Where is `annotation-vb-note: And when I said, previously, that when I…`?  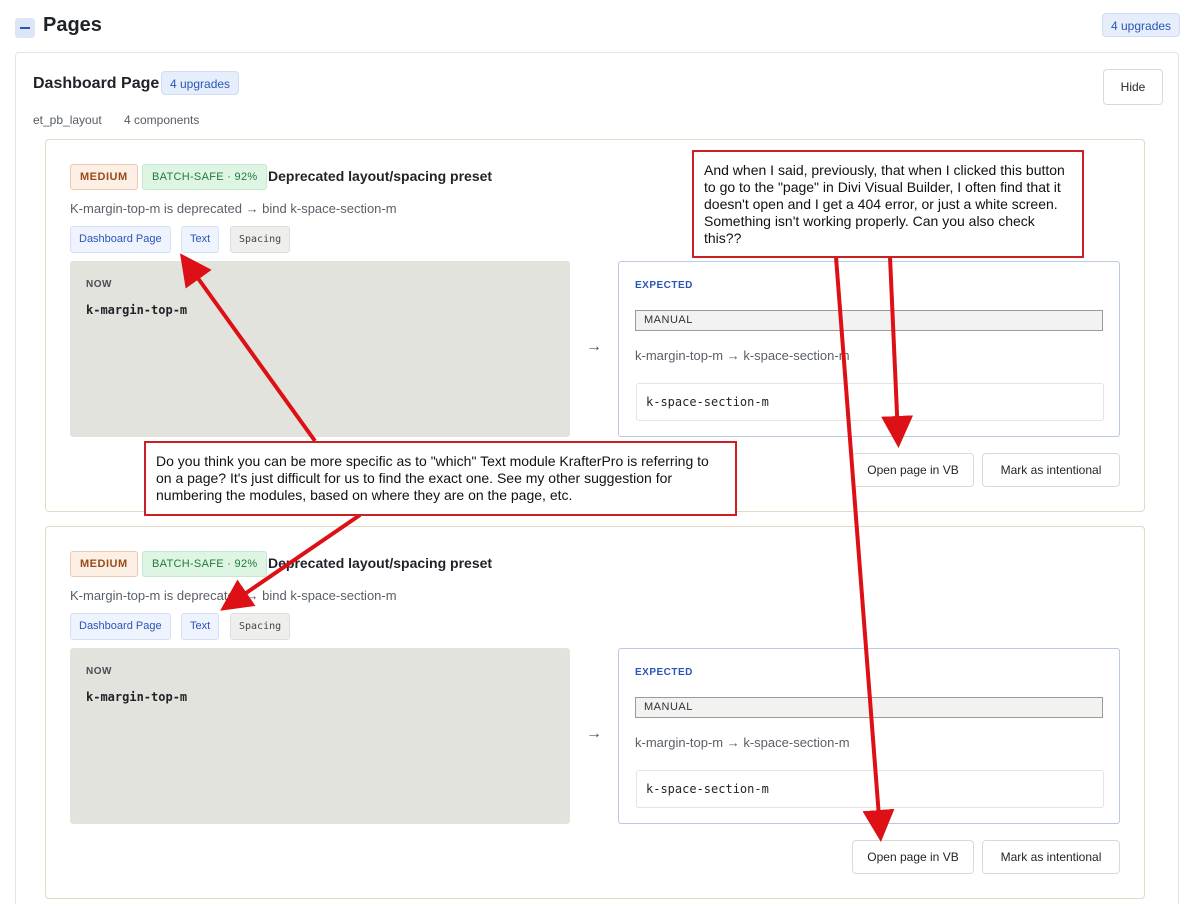
annotation-vb-note: And when I said, previously, that when I… is located at coordinates (888, 204).